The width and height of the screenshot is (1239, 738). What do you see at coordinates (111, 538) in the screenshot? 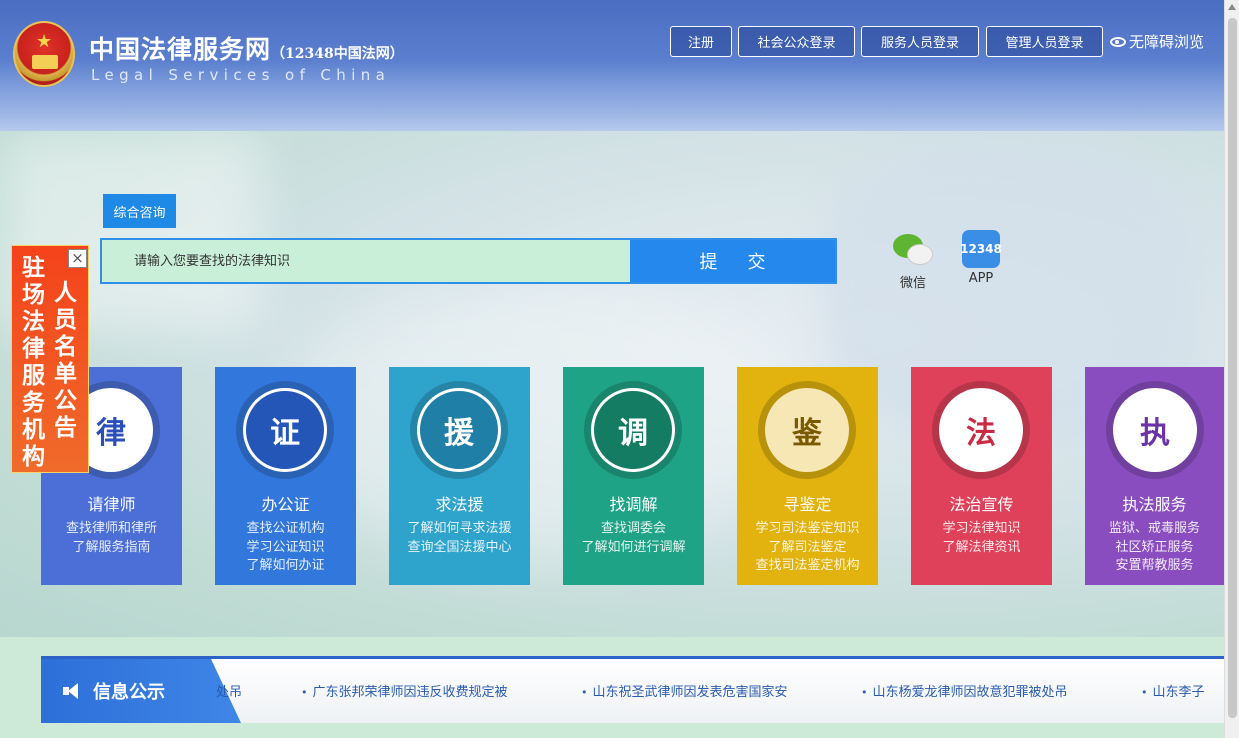
I see `card-description: 查找律师和律所 了解服务指南` at bounding box center [111, 538].